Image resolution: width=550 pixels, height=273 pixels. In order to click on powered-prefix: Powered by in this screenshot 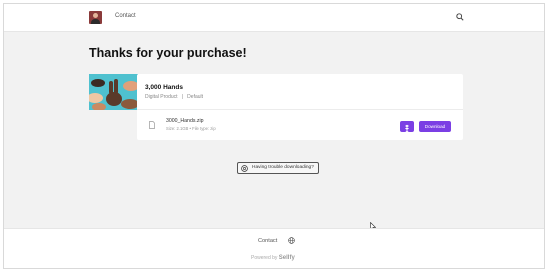, I will do `click(264, 258)`.